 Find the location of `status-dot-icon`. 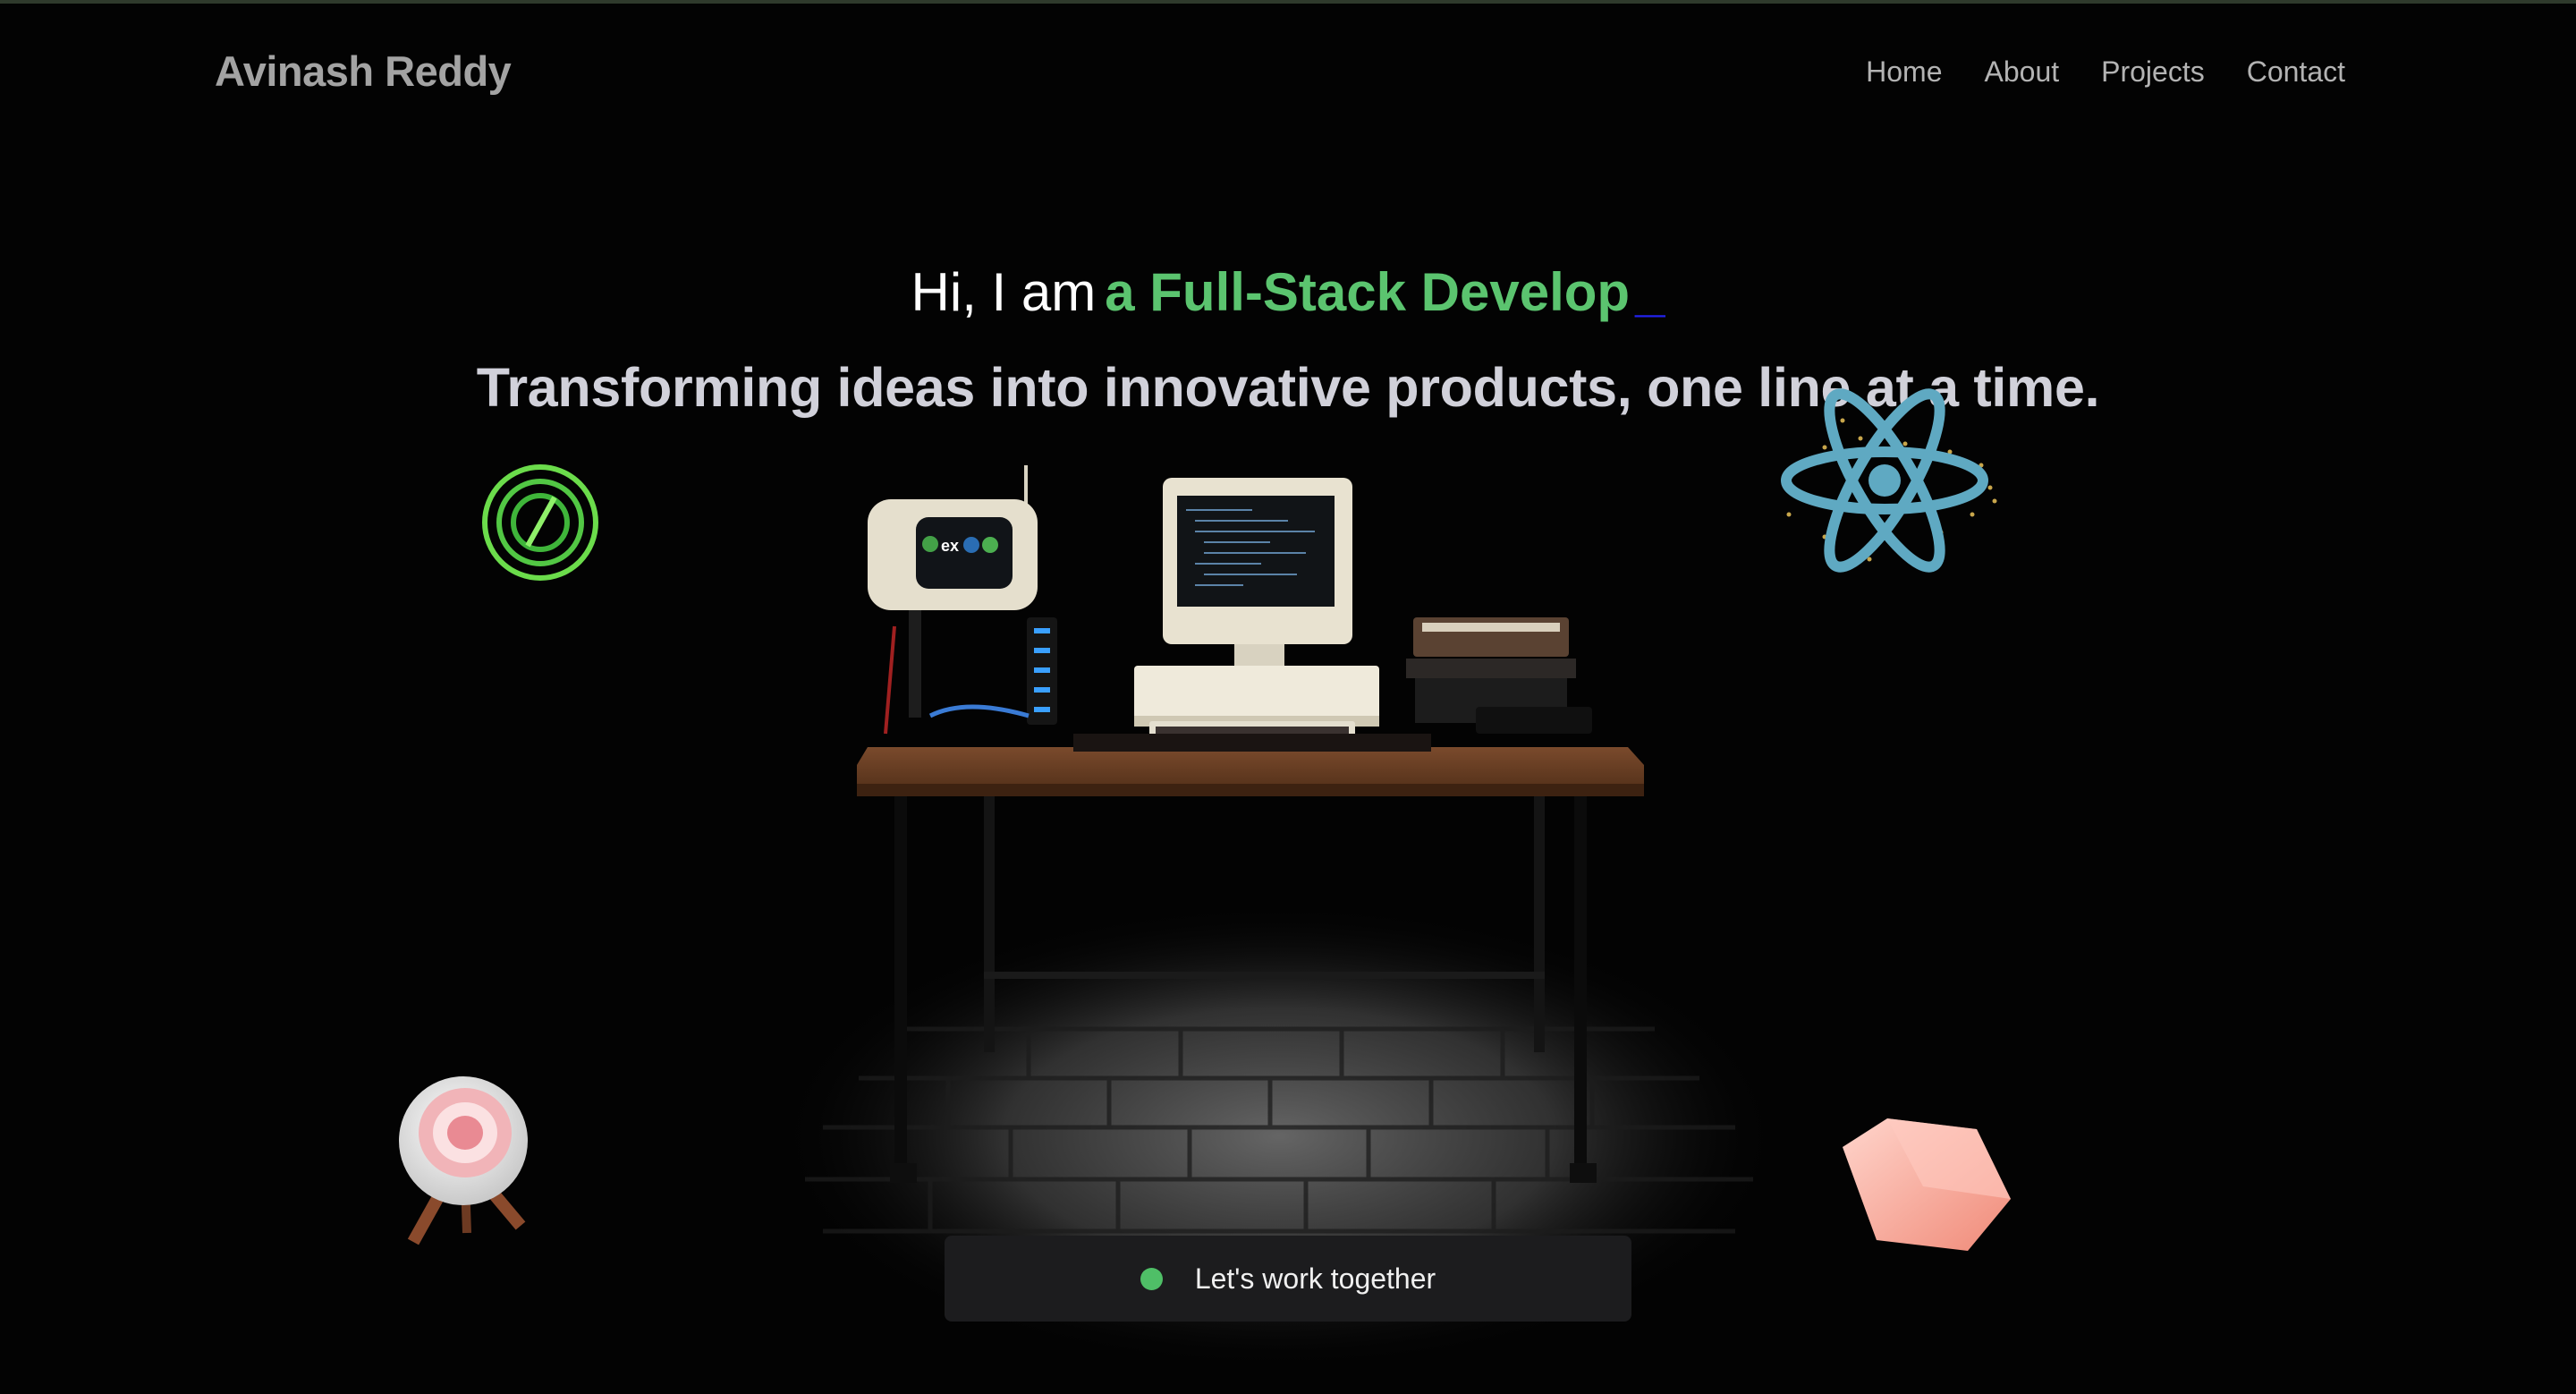

status-dot-icon is located at coordinates (1151, 1278).